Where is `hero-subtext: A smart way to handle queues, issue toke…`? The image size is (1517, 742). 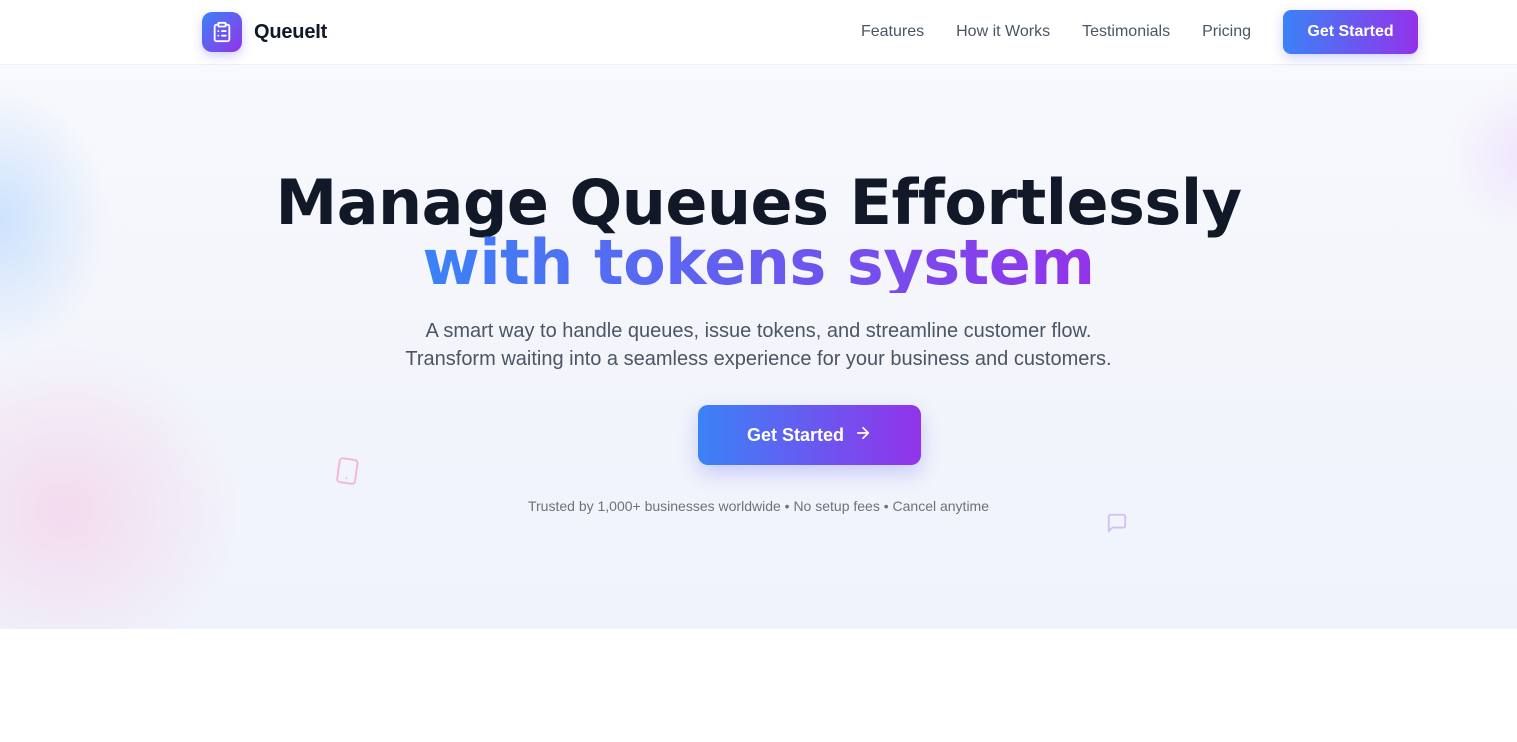 hero-subtext: A smart way to handle queues, issue toke… is located at coordinates (758, 345).